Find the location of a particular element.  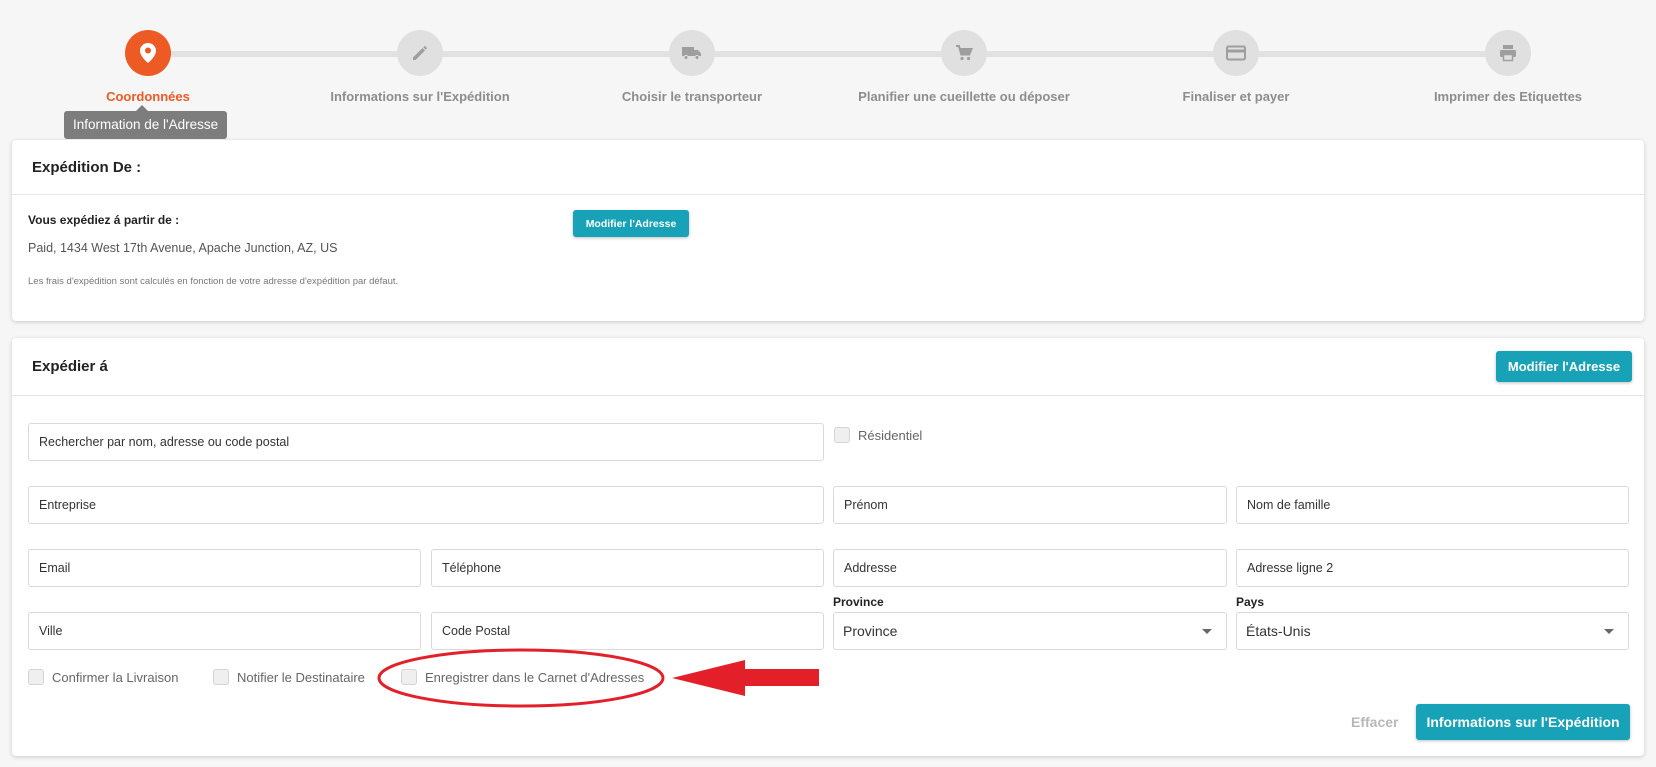

step-etiquettes: Imprimer des Etiquettes is located at coordinates (1508, 67).